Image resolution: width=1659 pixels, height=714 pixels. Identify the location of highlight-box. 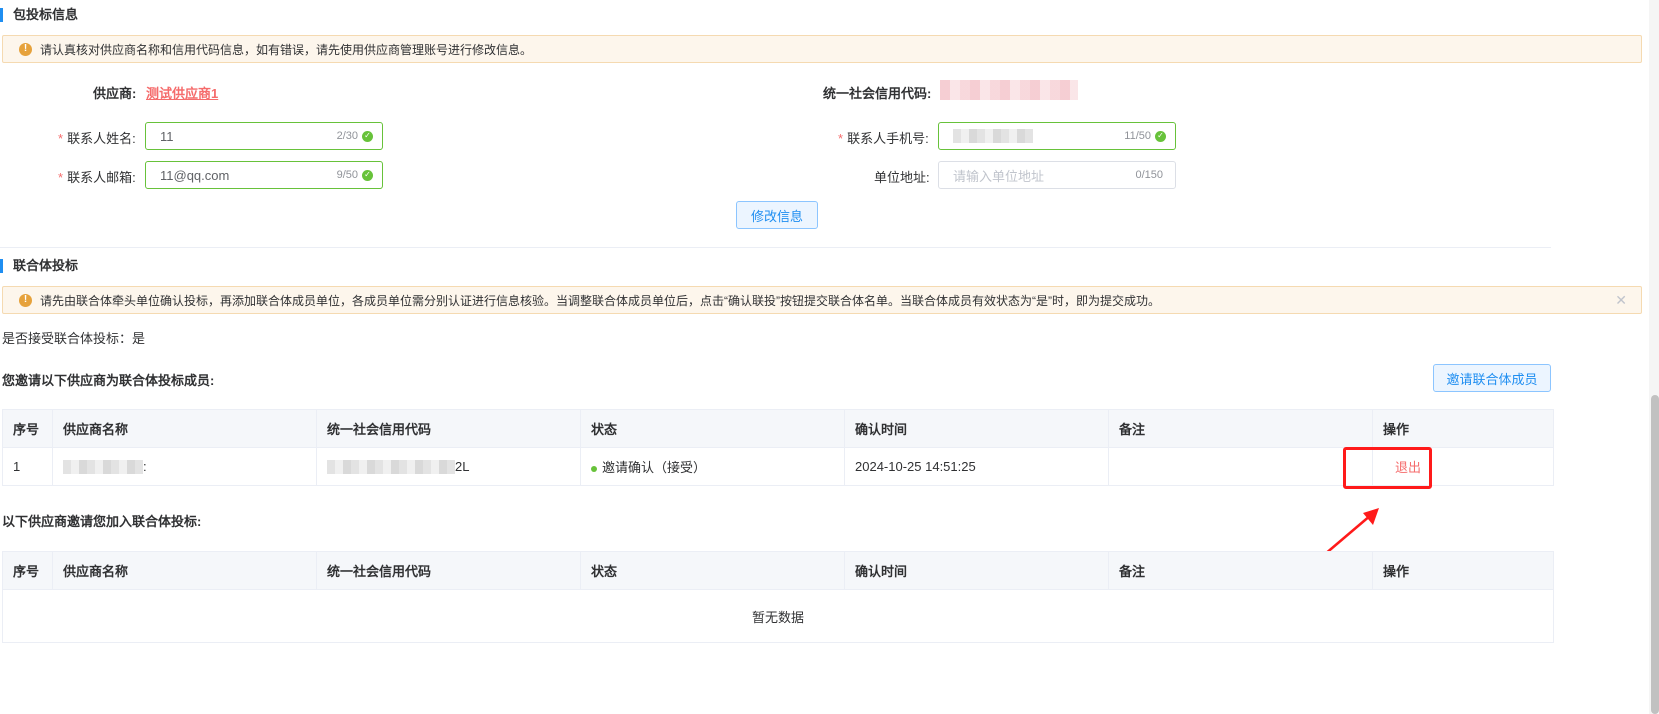
(1387, 468).